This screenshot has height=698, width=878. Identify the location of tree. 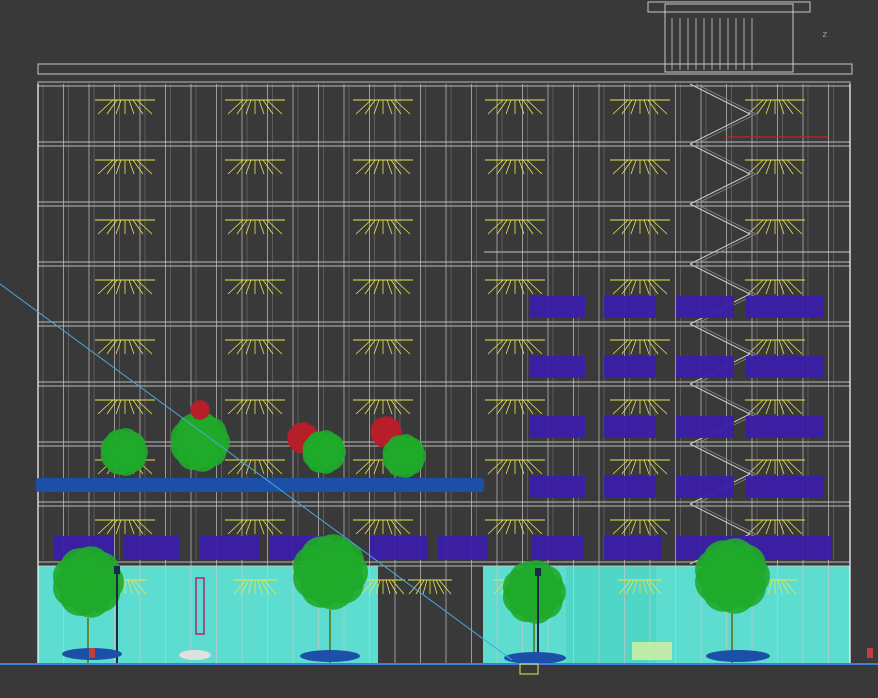
(124, 452).